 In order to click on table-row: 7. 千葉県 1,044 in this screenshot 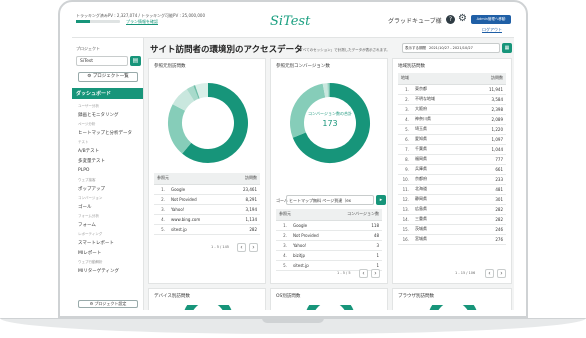, I will do `click(452, 149)`.